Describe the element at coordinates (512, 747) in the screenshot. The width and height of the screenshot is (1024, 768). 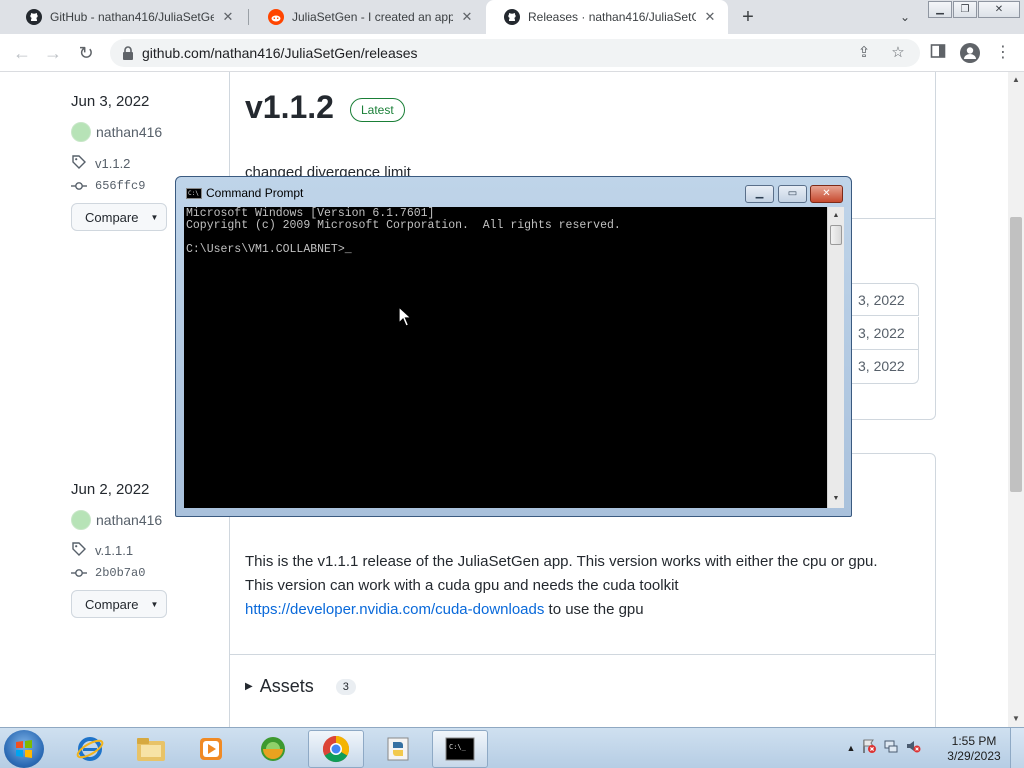
I see `windows-taskbar: C:\_ ▲ 1:55 PM 3/29/2023` at that location.